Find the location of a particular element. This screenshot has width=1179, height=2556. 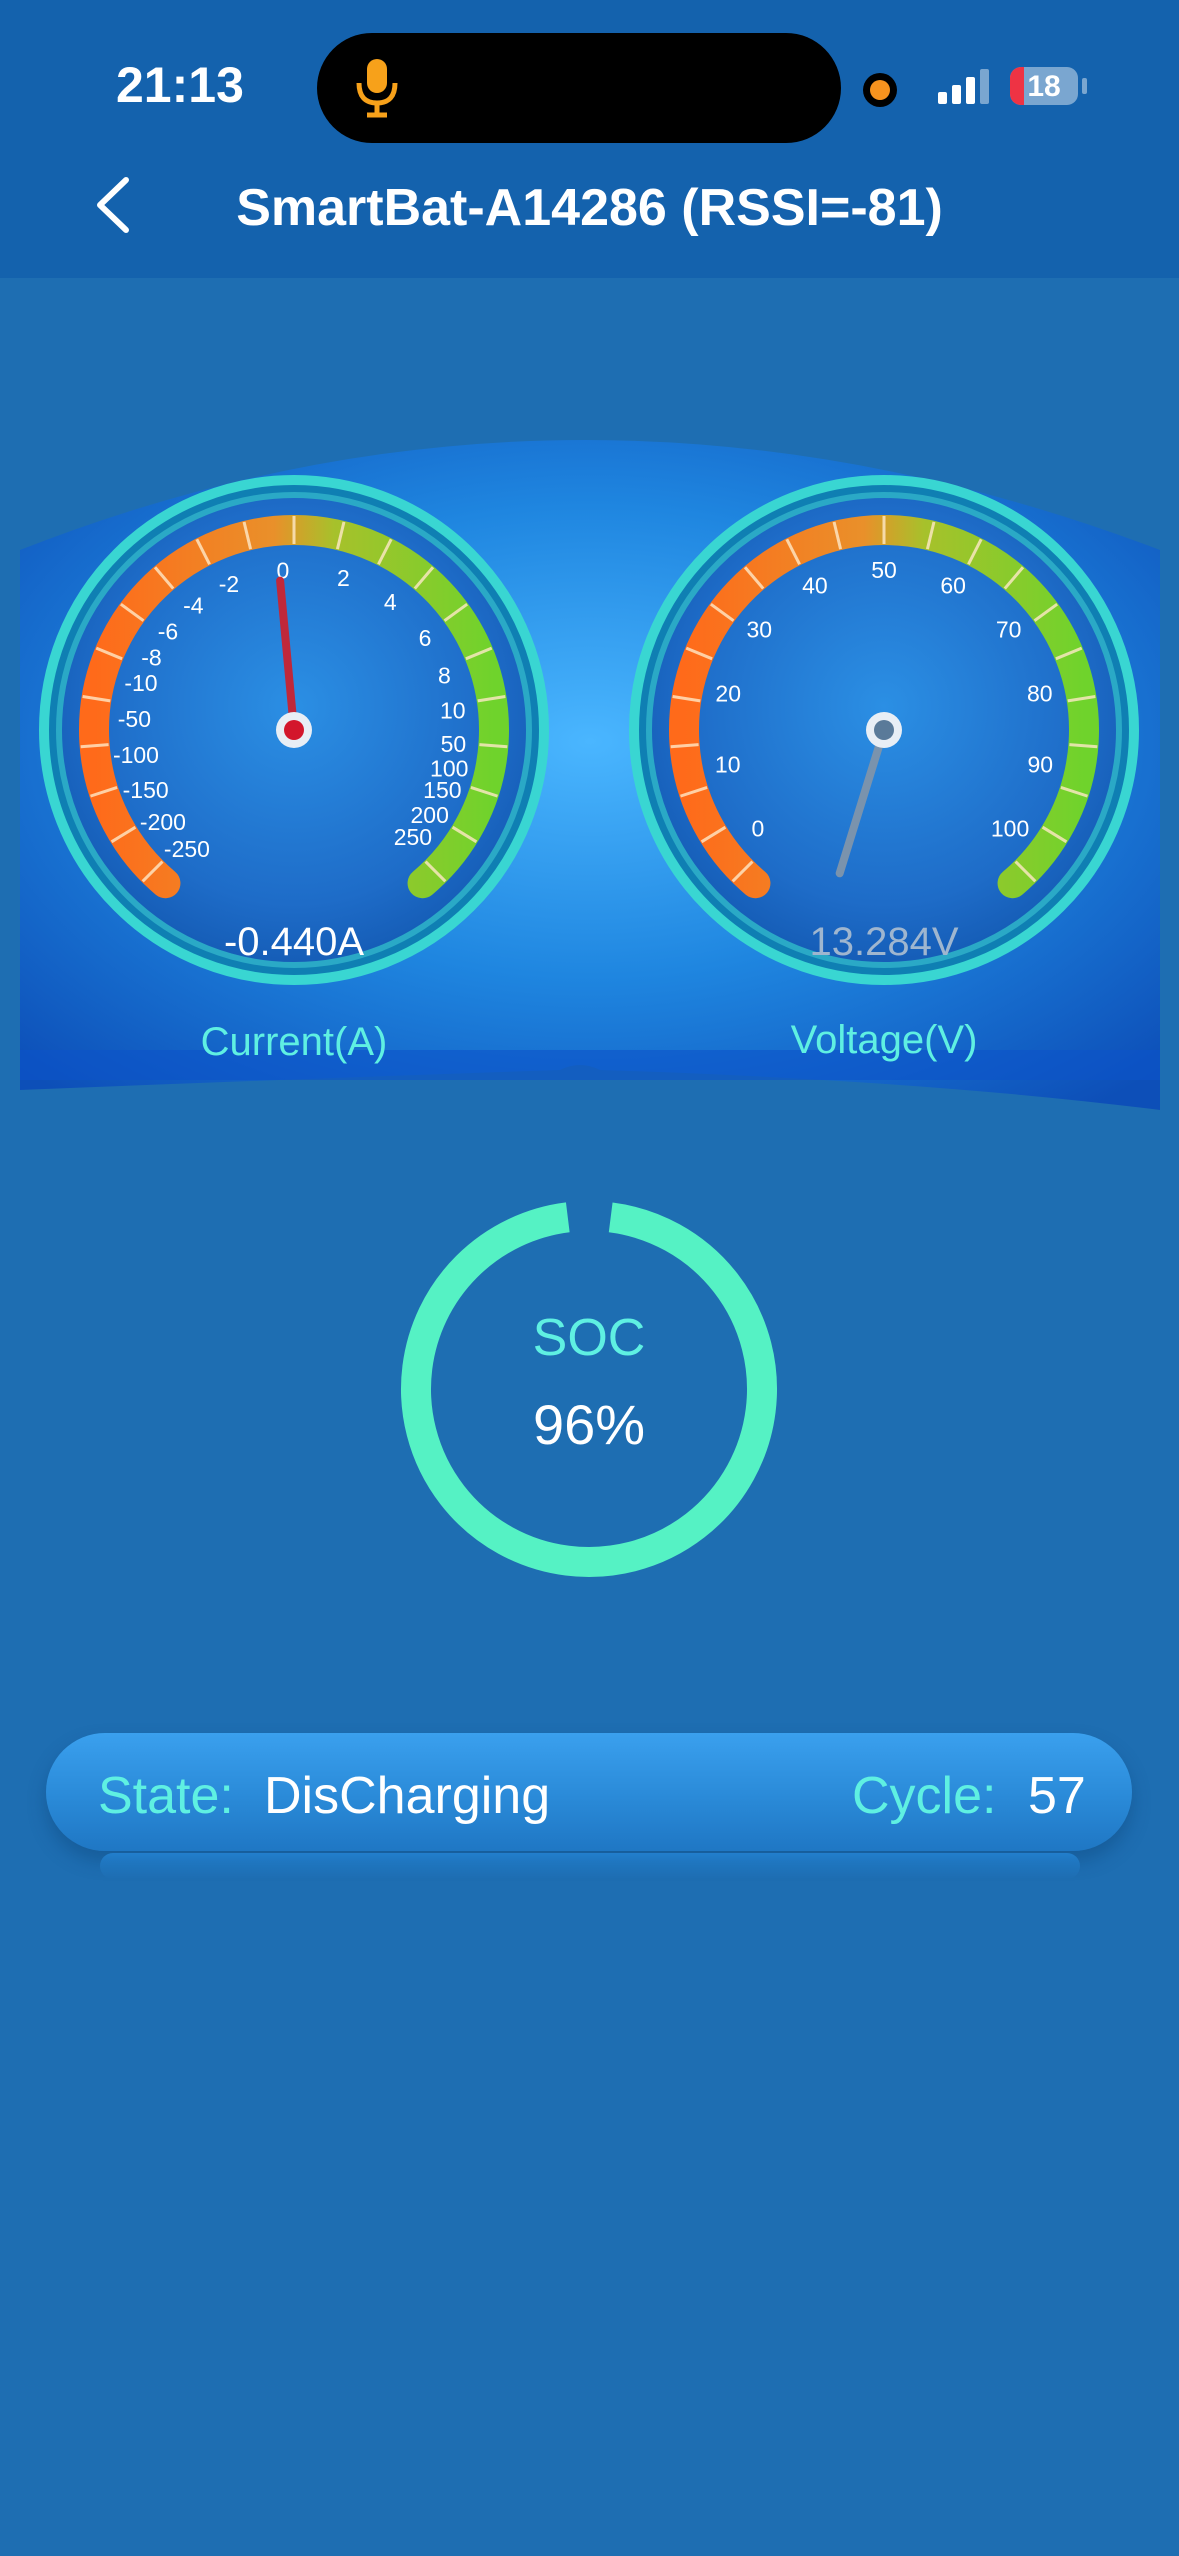

voltage-gauge: 0 10 20 30 40 50 60 70 80 90 100 is located at coordinates (884, 730).